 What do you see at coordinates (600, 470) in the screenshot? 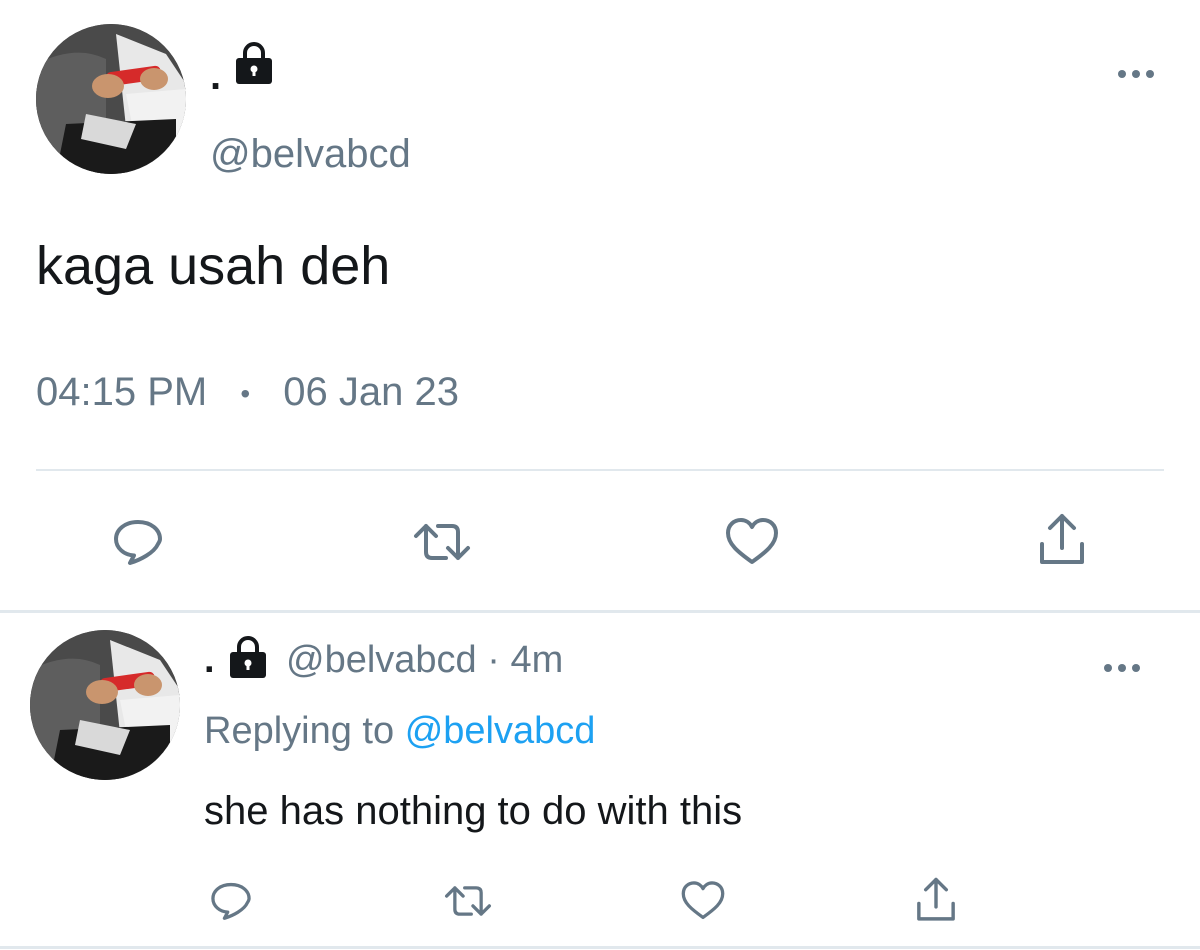
I see `divider` at bounding box center [600, 470].